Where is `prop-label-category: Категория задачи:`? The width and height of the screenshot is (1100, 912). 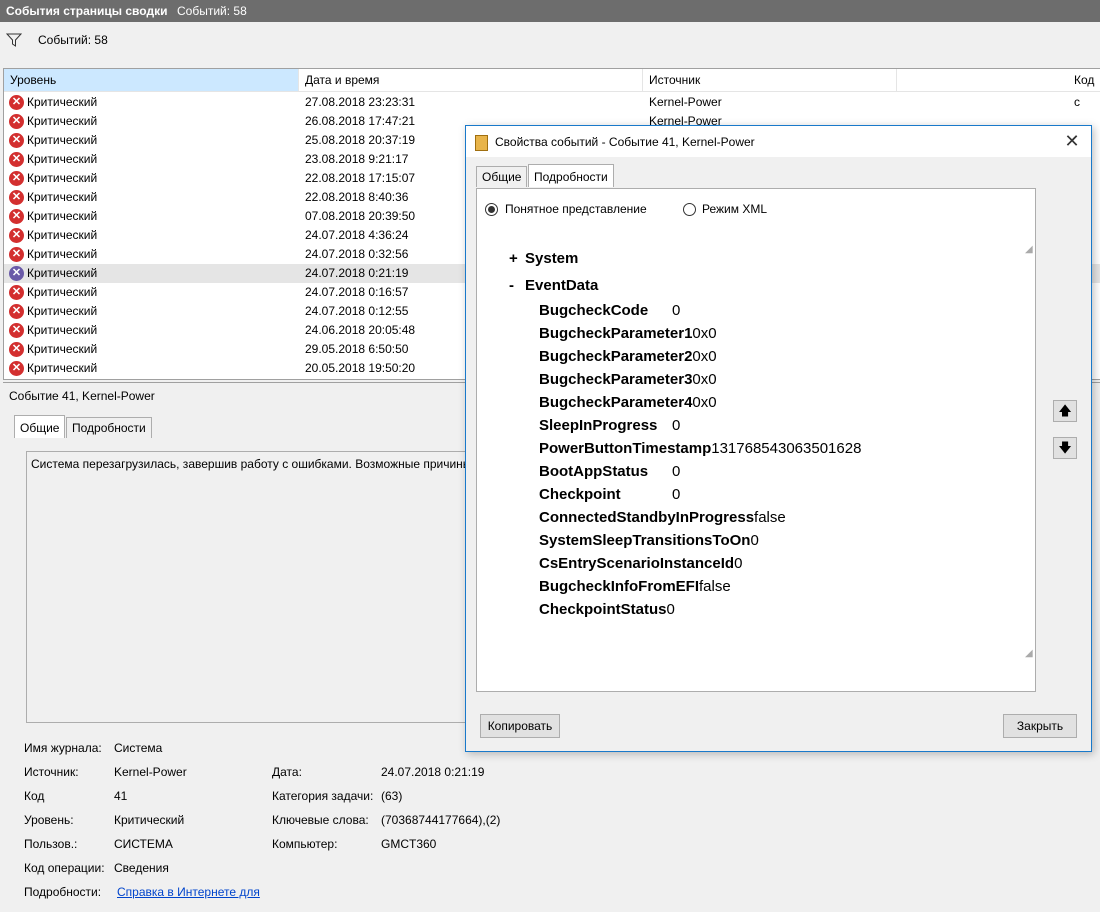 prop-label-category: Категория задачи: is located at coordinates (323, 796).